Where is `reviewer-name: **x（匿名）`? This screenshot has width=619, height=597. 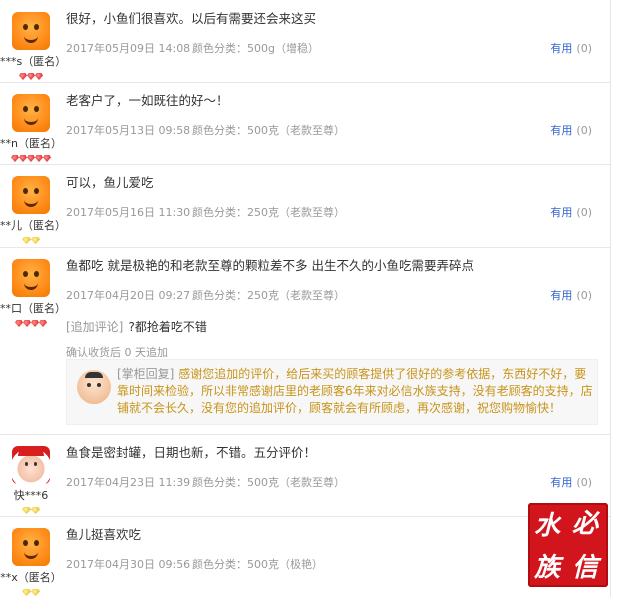
reviewer-name: **x（匿名） is located at coordinates (31, 577).